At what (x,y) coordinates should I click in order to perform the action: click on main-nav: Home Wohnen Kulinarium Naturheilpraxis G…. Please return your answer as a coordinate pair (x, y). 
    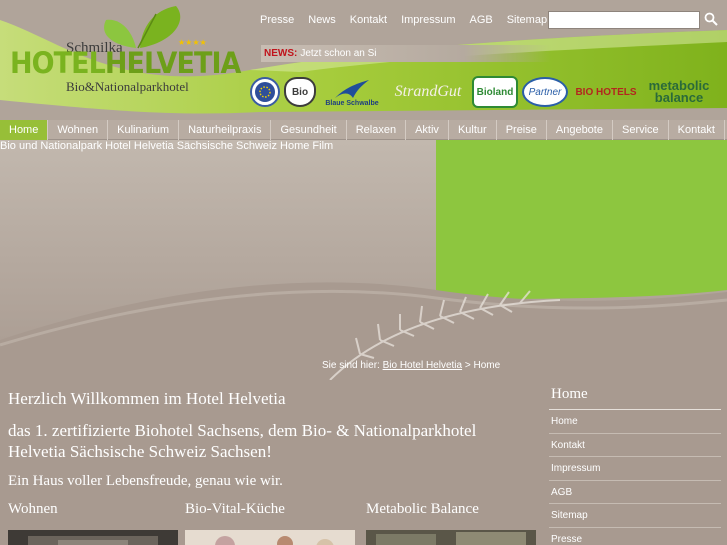
    Looking at the image, I should click on (363, 130).